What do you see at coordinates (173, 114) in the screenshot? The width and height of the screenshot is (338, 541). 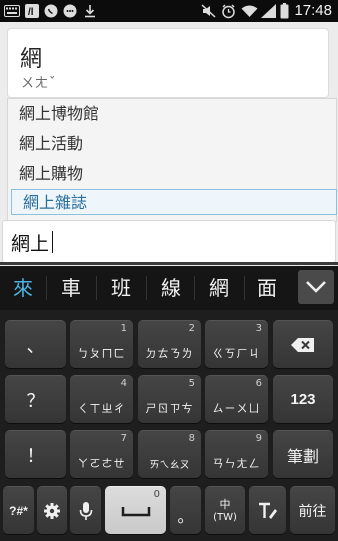 I see `suggestion-item: 網上博物館` at bounding box center [173, 114].